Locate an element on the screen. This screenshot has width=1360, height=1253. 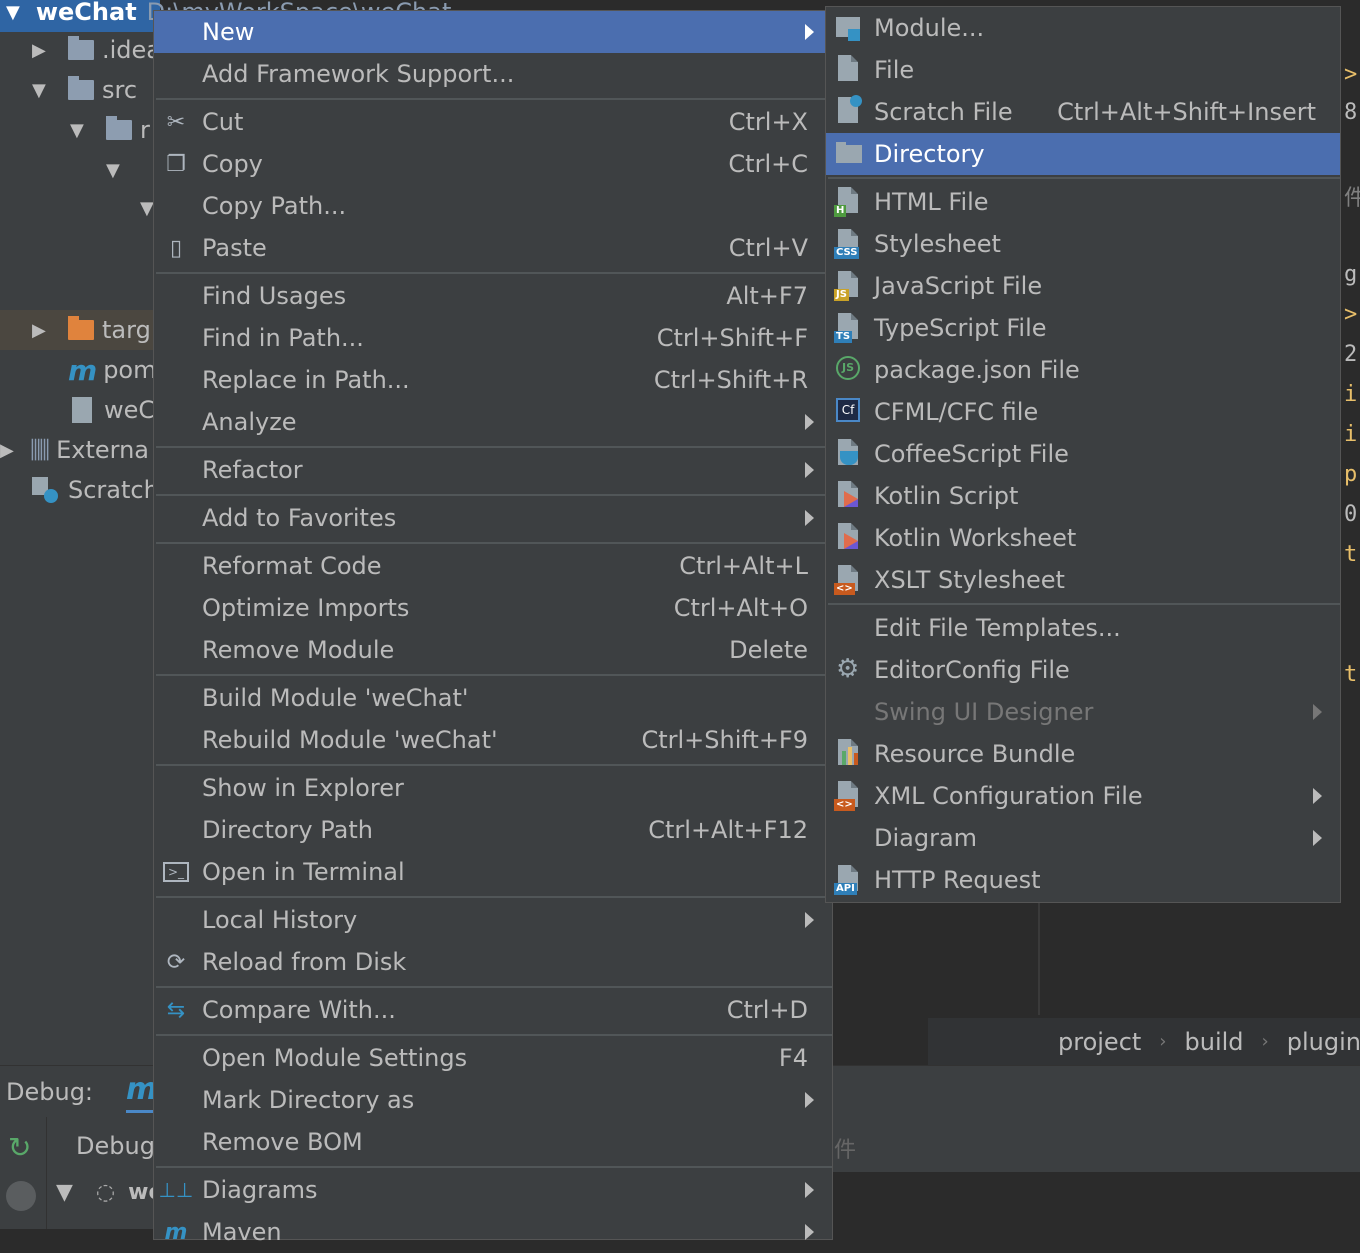
tree-item-iml: weC is located at coordinates (113, 410).